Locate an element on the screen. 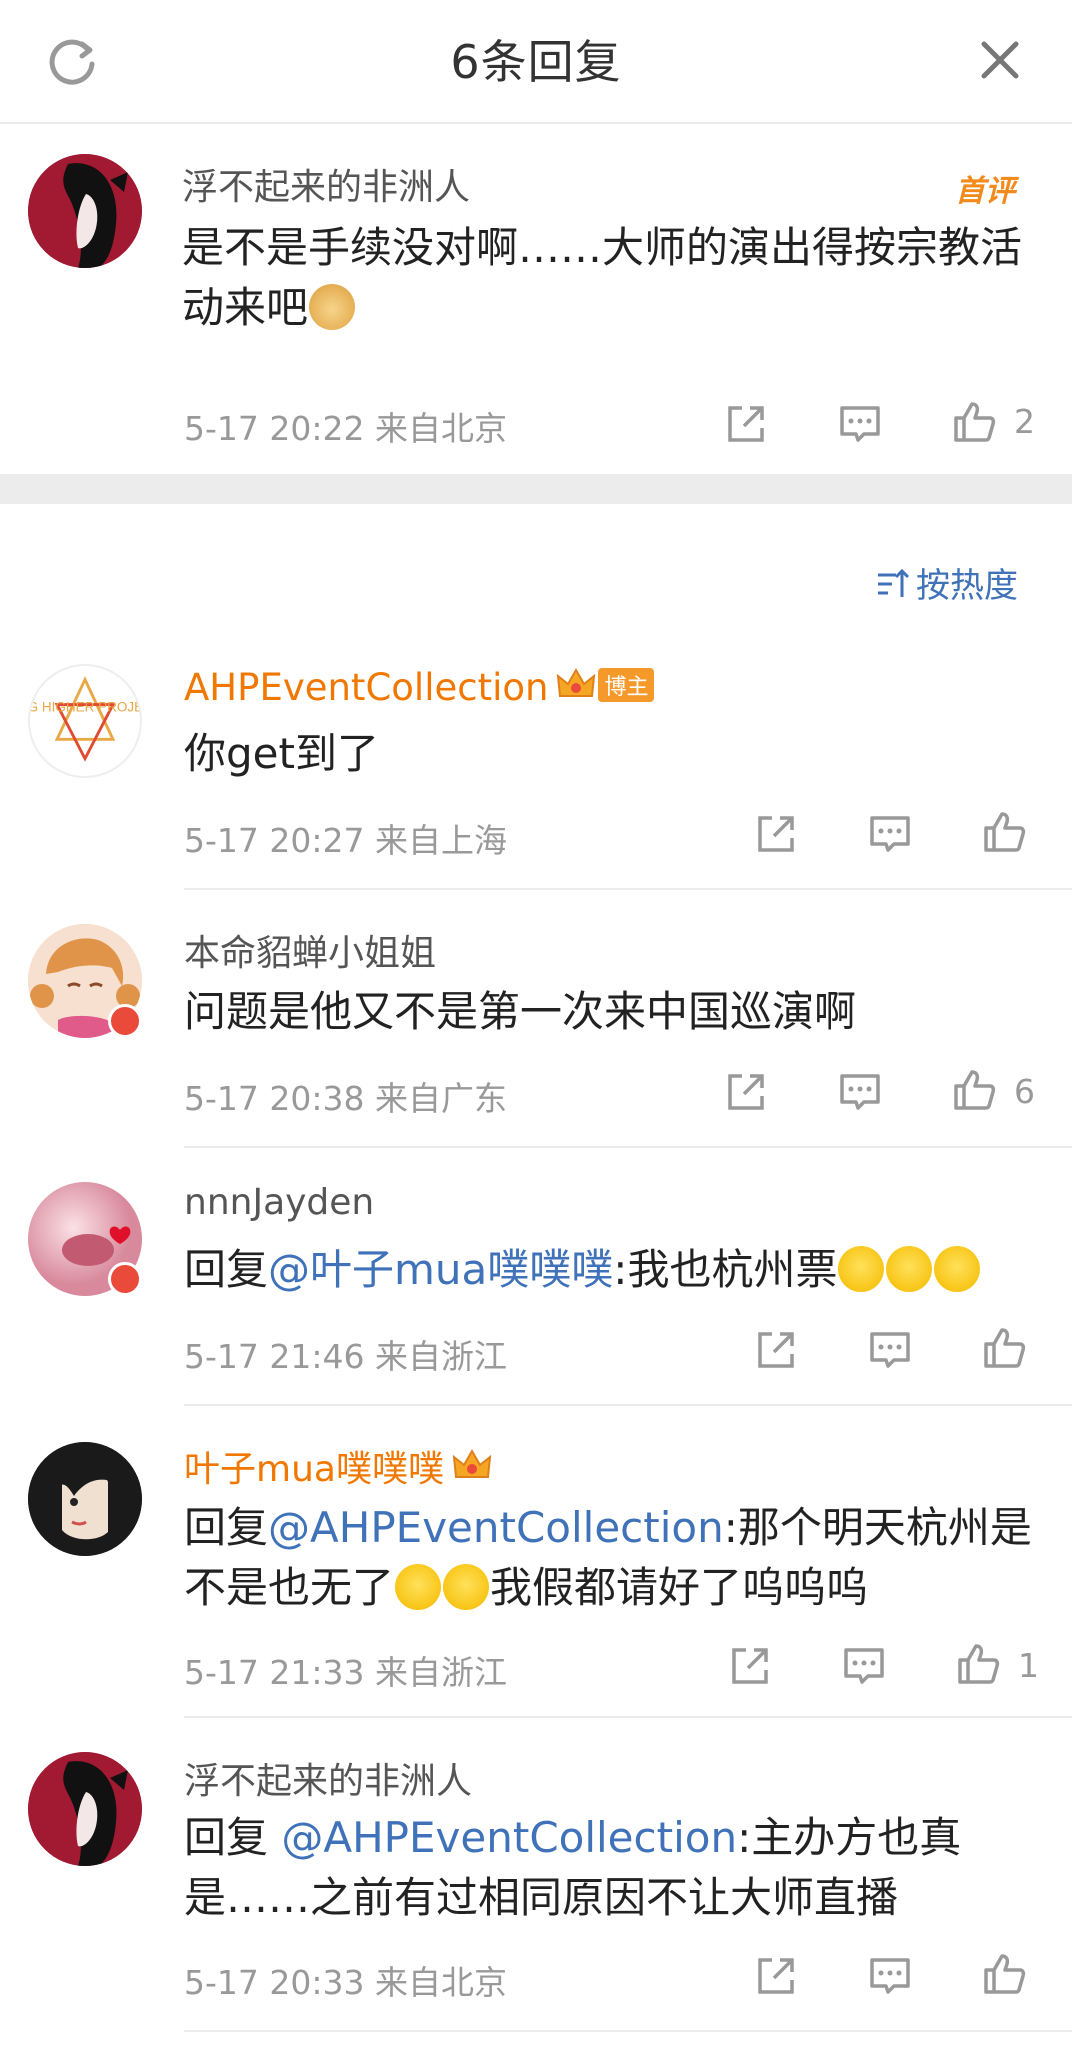 This screenshot has height=2054, width=1072. comment-meta: 5-17 20:22 来自北京 is located at coordinates (345, 428).